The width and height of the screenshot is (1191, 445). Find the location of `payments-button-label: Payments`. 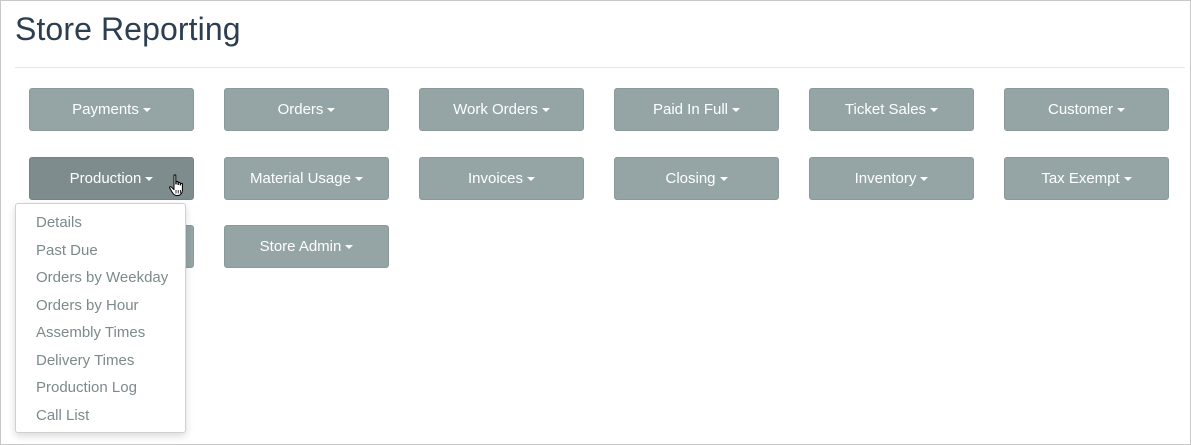

payments-button-label: Payments is located at coordinates (105, 109).